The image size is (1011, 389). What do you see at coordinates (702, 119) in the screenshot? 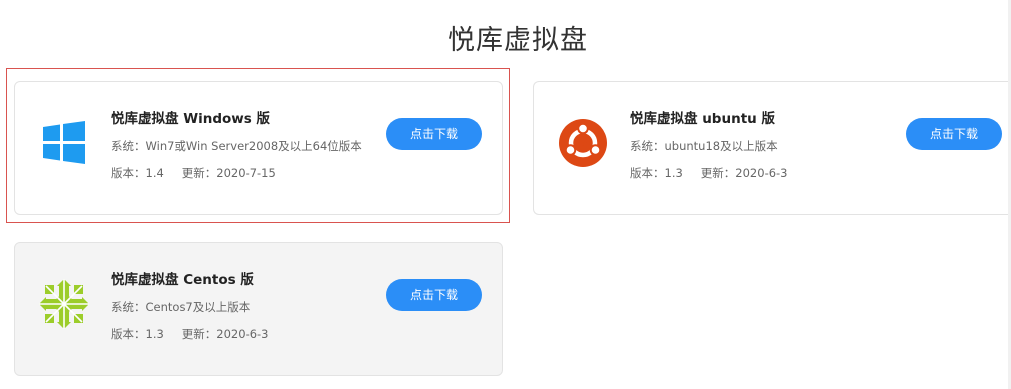
I see `card-title: 悦库虚拟盘 ubuntu 版` at bounding box center [702, 119].